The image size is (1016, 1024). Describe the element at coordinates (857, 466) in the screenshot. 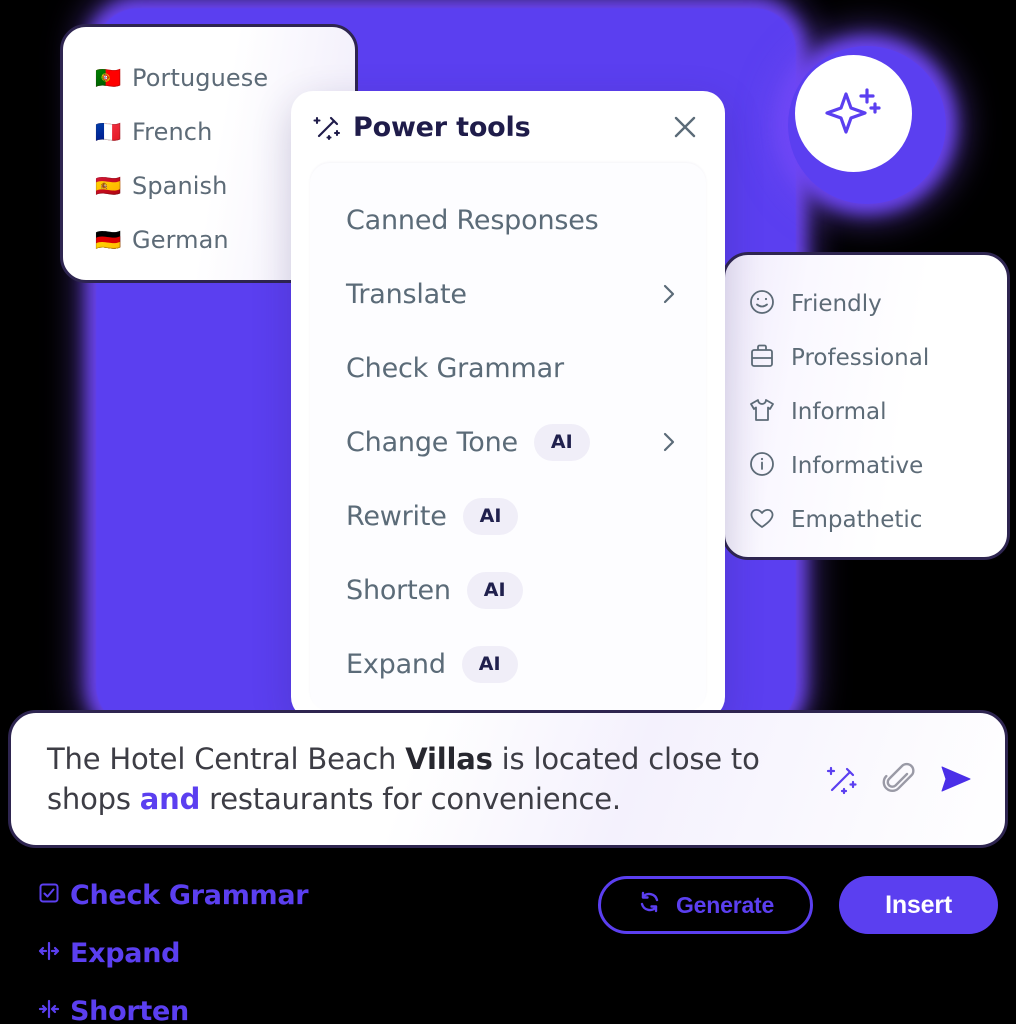

I see `tone-label: Informative` at that location.